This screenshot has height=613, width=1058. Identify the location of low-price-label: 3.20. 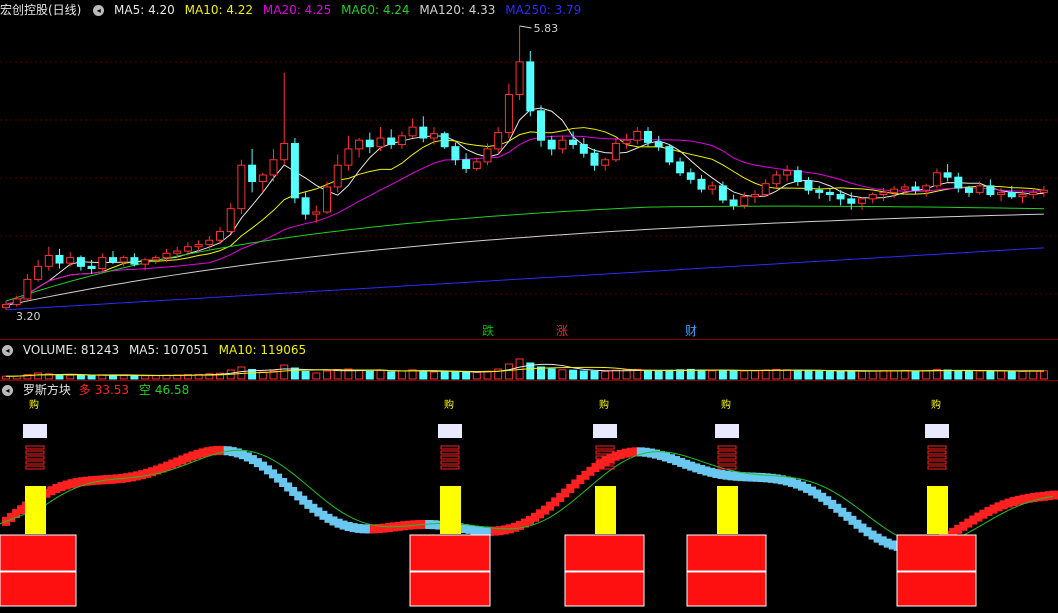
(28, 316).